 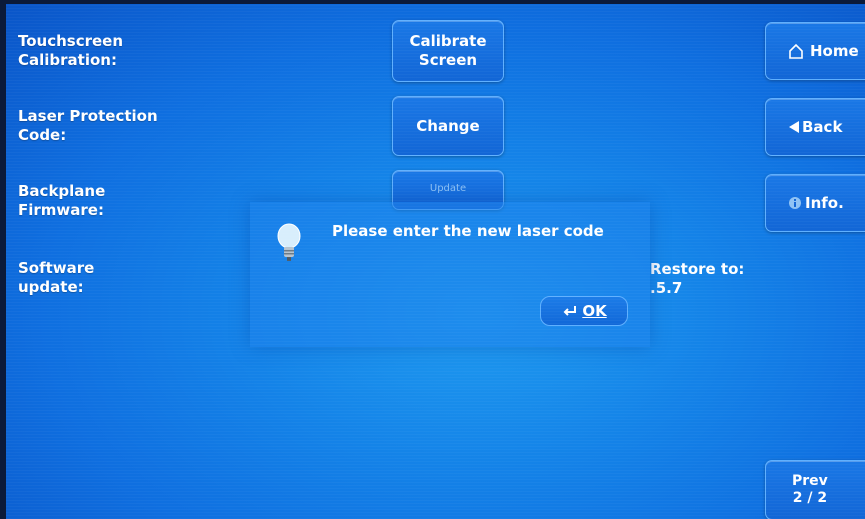 I want to click on enter-key-icon, so click(x=569, y=311).